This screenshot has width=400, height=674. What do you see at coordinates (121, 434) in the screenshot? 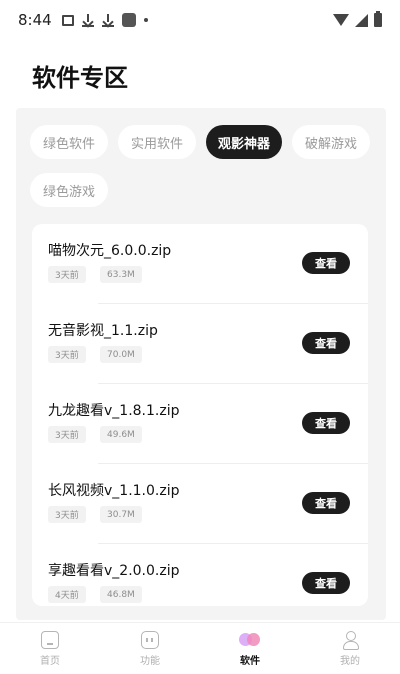
I see `file-size-tag: 49.6M` at bounding box center [121, 434].